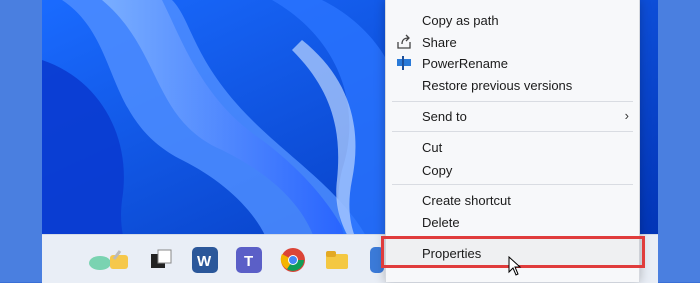 This screenshot has height=283, width=700. What do you see at coordinates (439, 42) in the screenshot?
I see `menu-item-label: Share` at bounding box center [439, 42].